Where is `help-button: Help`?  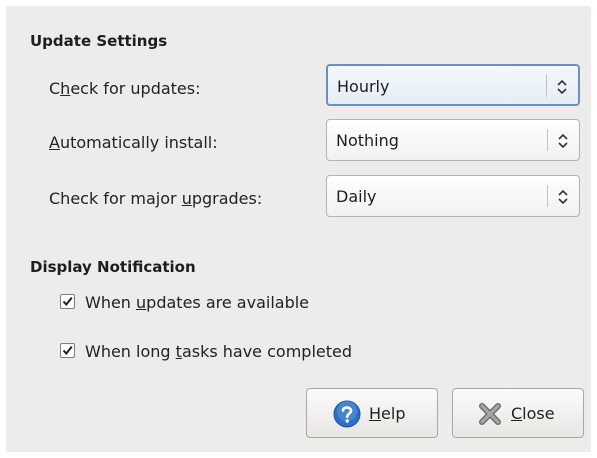
help-button: Help is located at coordinates (372, 413).